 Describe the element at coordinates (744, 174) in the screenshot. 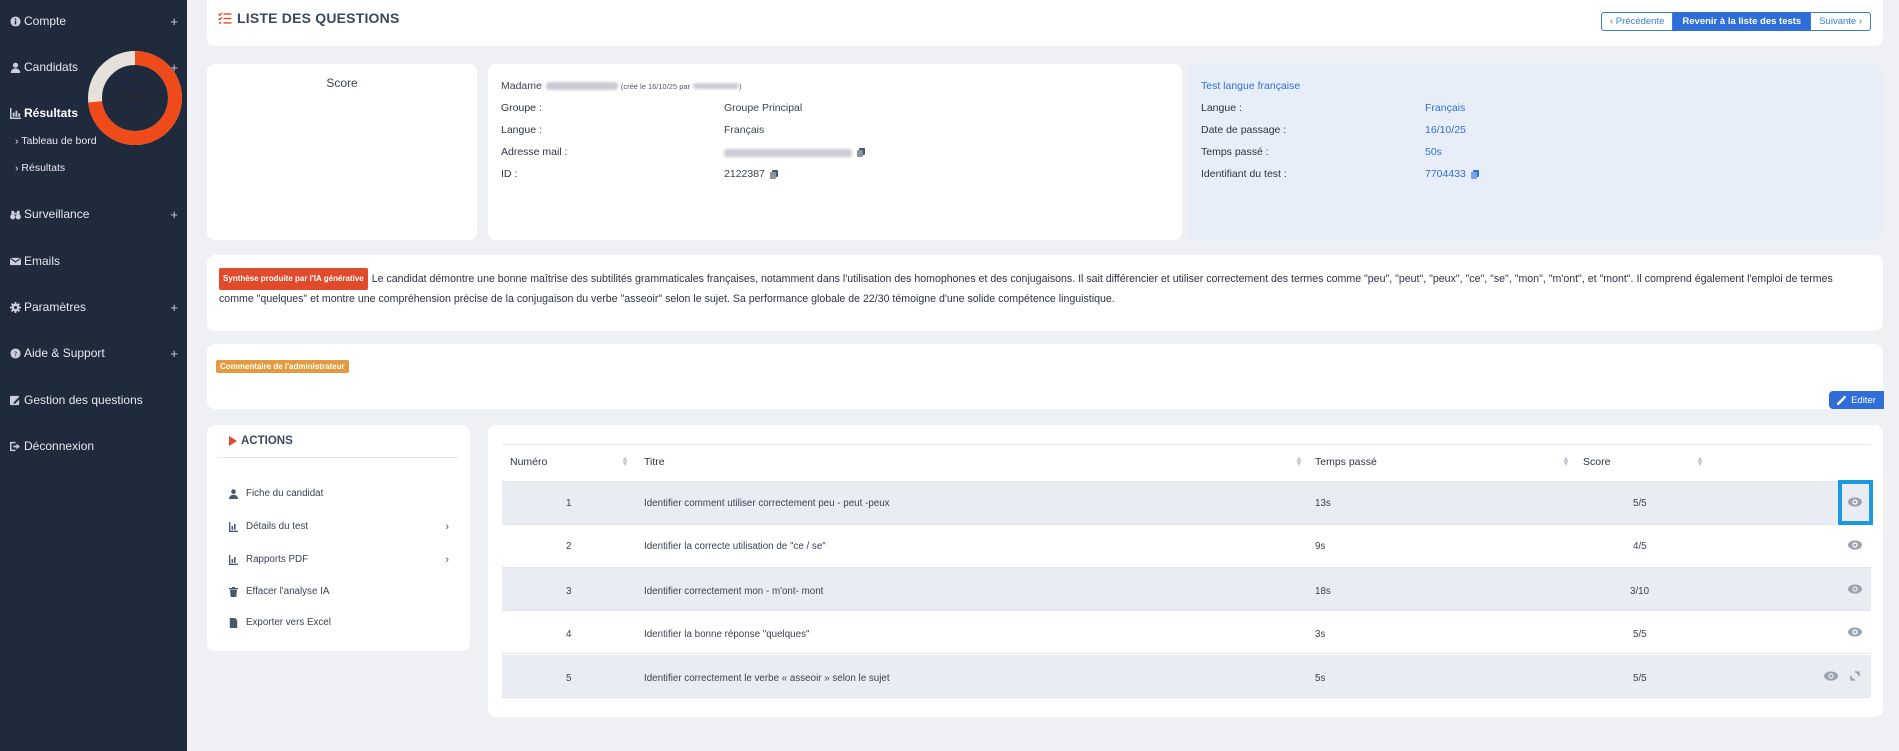

I see `candidate-id-text: 2122387` at that location.